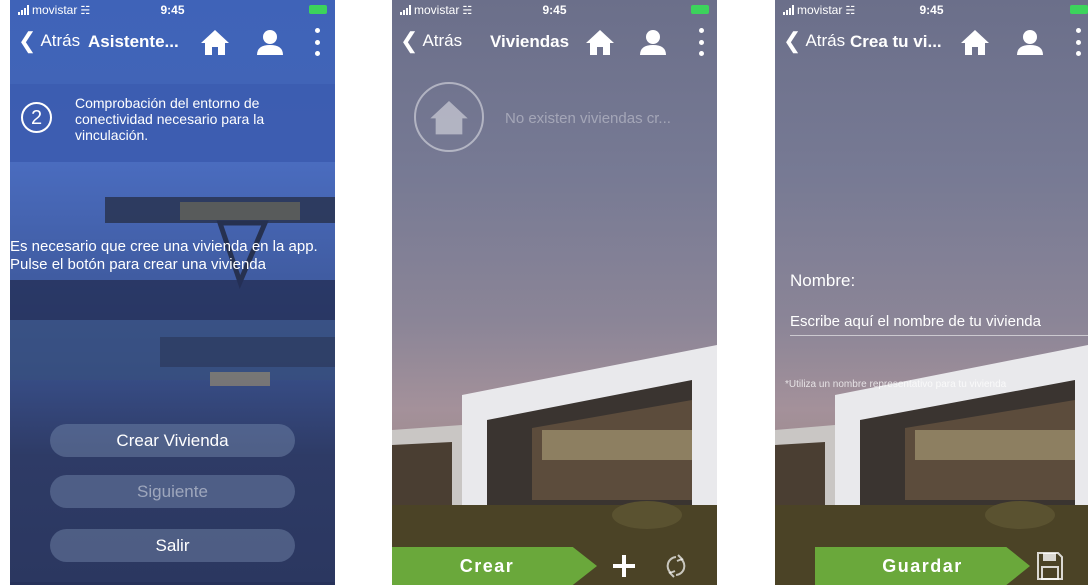  I want to click on bottom-toolbar: Guardar, so click(931, 566).